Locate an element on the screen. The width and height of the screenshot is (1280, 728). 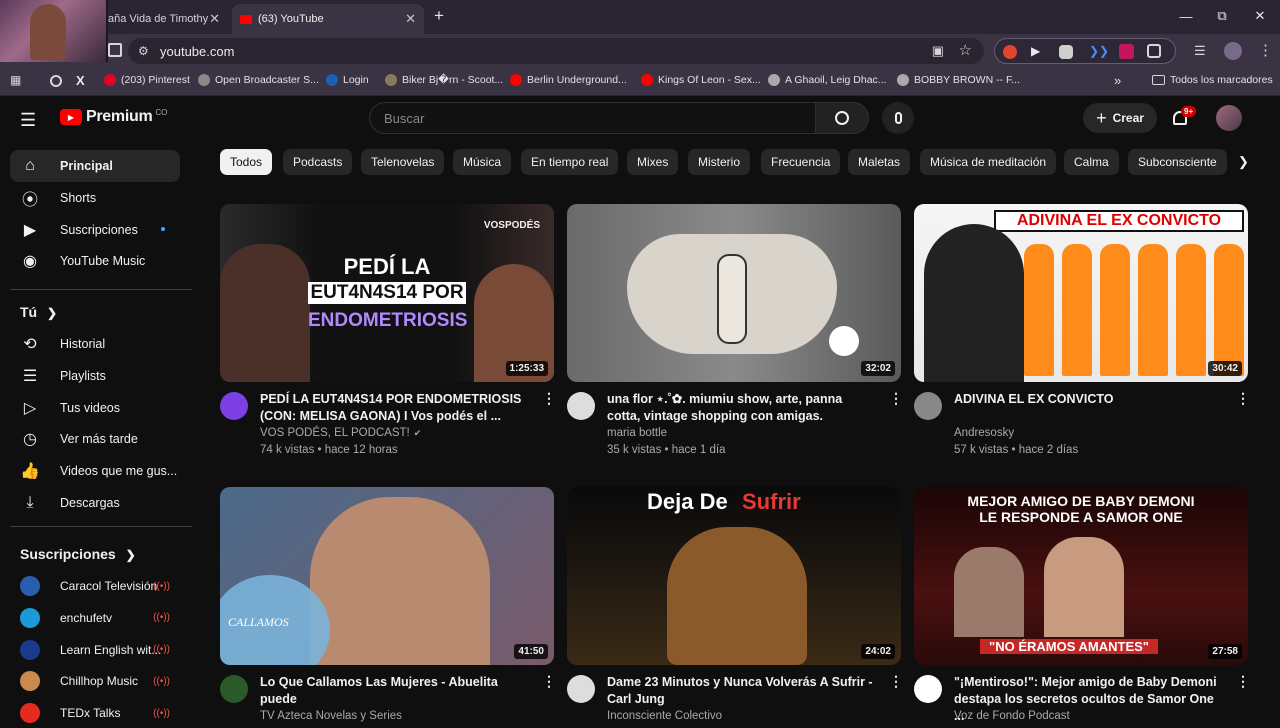
subscription-item: enchufetv ((•)) is located at coordinates (95, 618).